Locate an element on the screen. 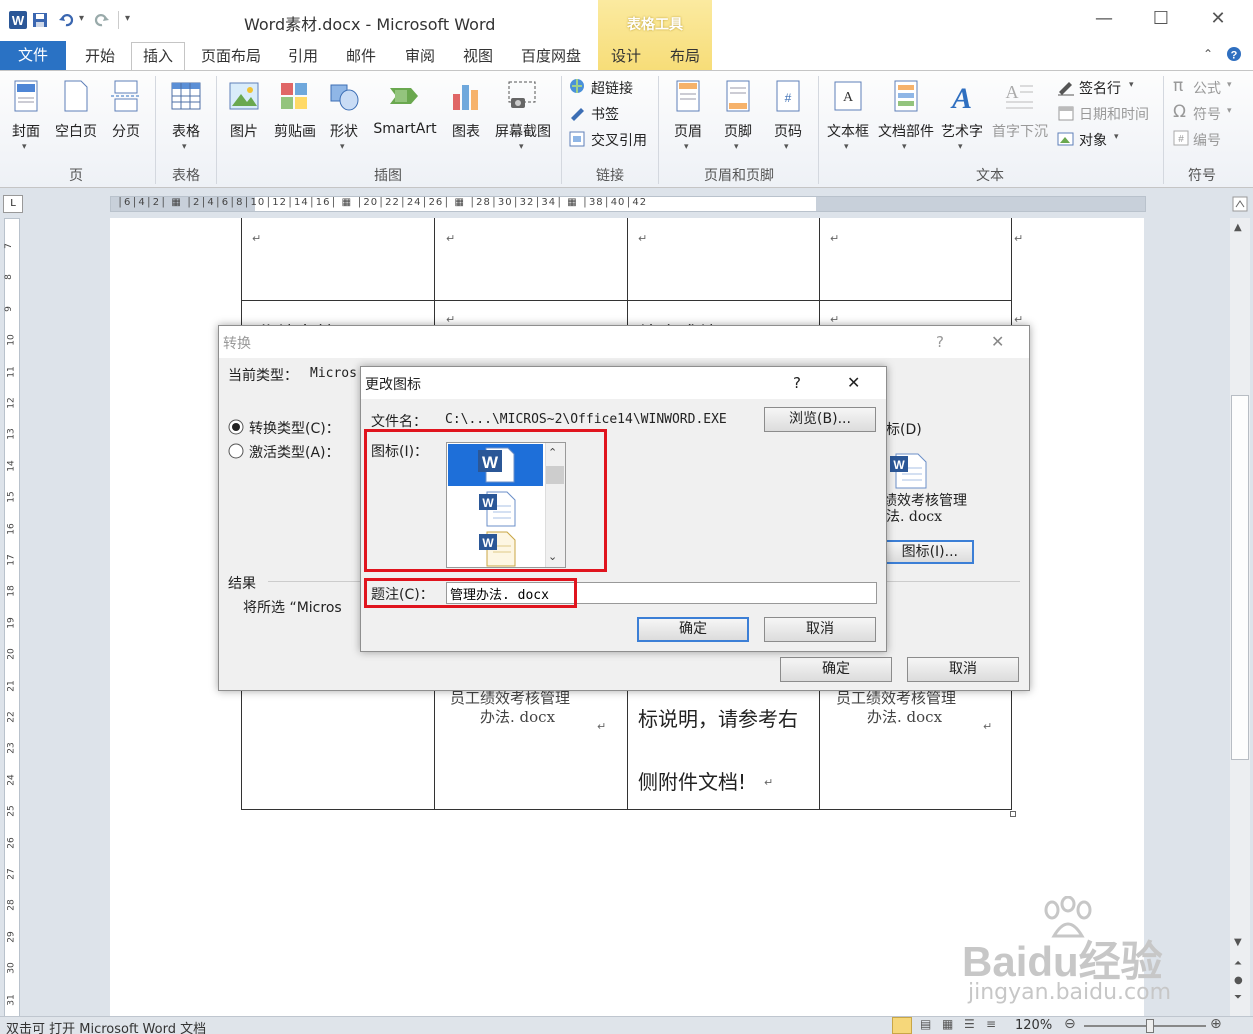 The width and height of the screenshot is (1253, 1034). equation-dropdown-icon: ▾ is located at coordinates (1229, 85).